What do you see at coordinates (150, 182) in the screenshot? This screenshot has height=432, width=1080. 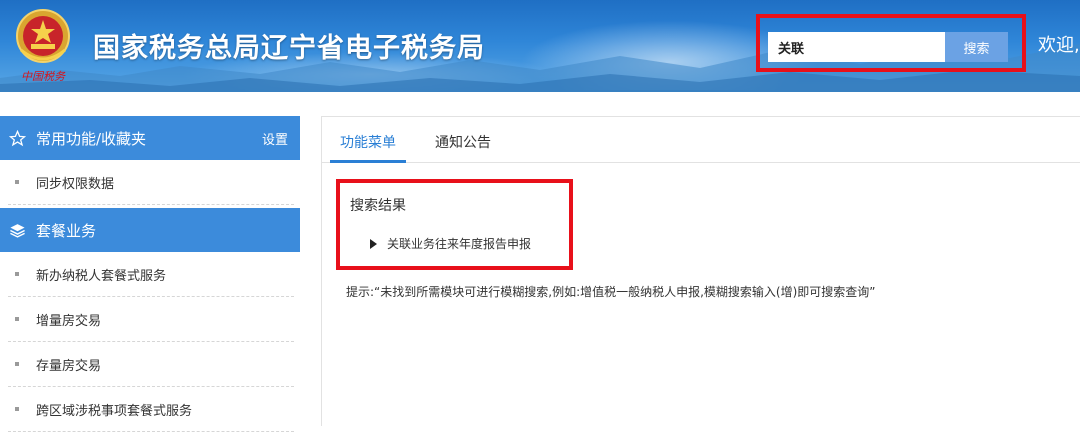 I see `sidebar-item-sync-permissions: 同步权限数据` at bounding box center [150, 182].